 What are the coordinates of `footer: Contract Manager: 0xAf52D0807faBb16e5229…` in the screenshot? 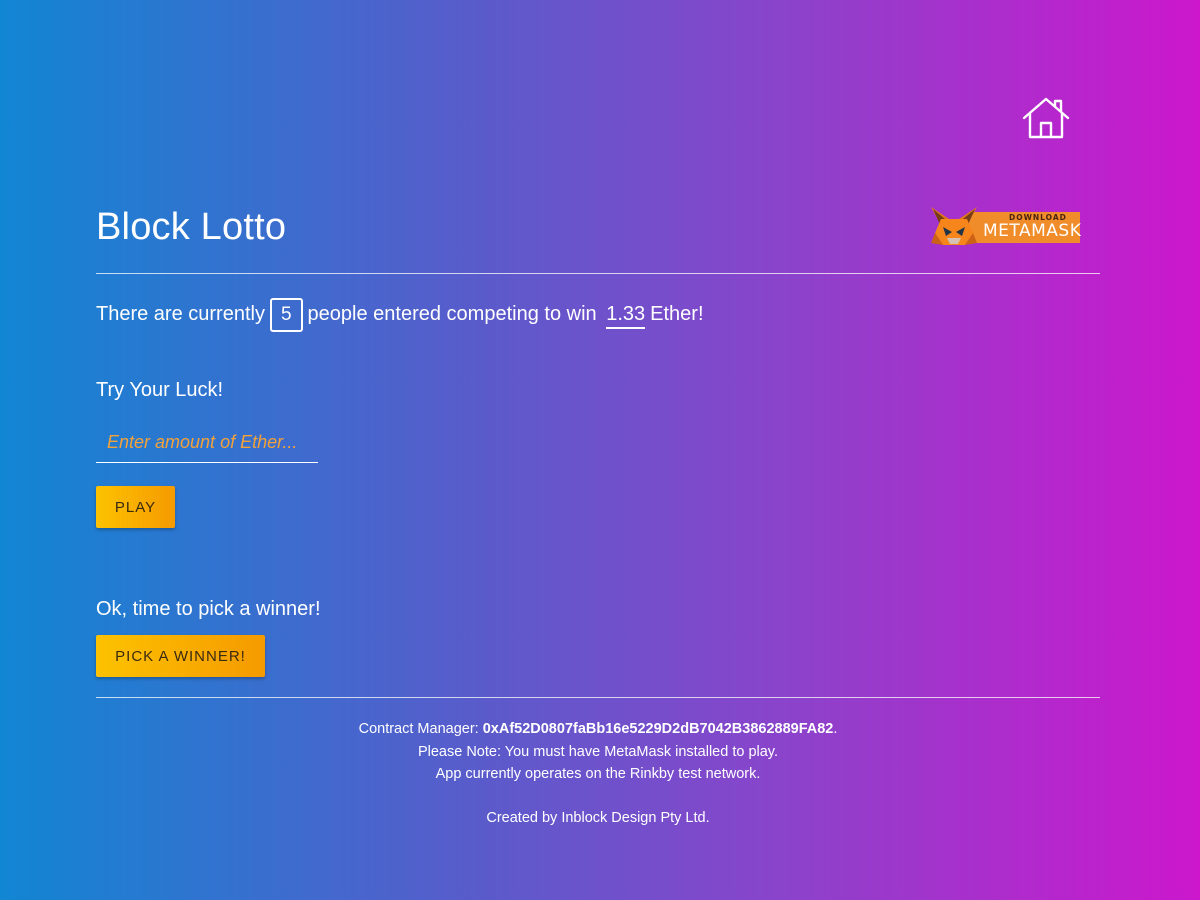 It's located at (598, 773).